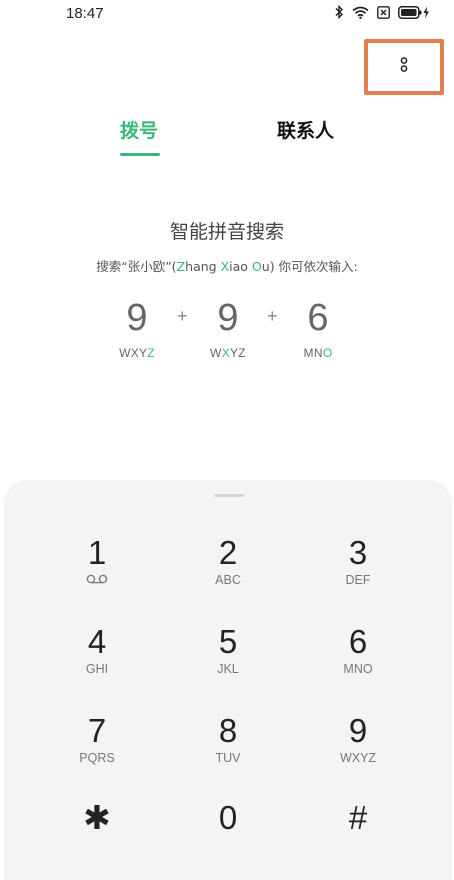 The image size is (454, 880). Describe the element at coordinates (358, 641) in the screenshot. I see `key-digit: 6` at that location.